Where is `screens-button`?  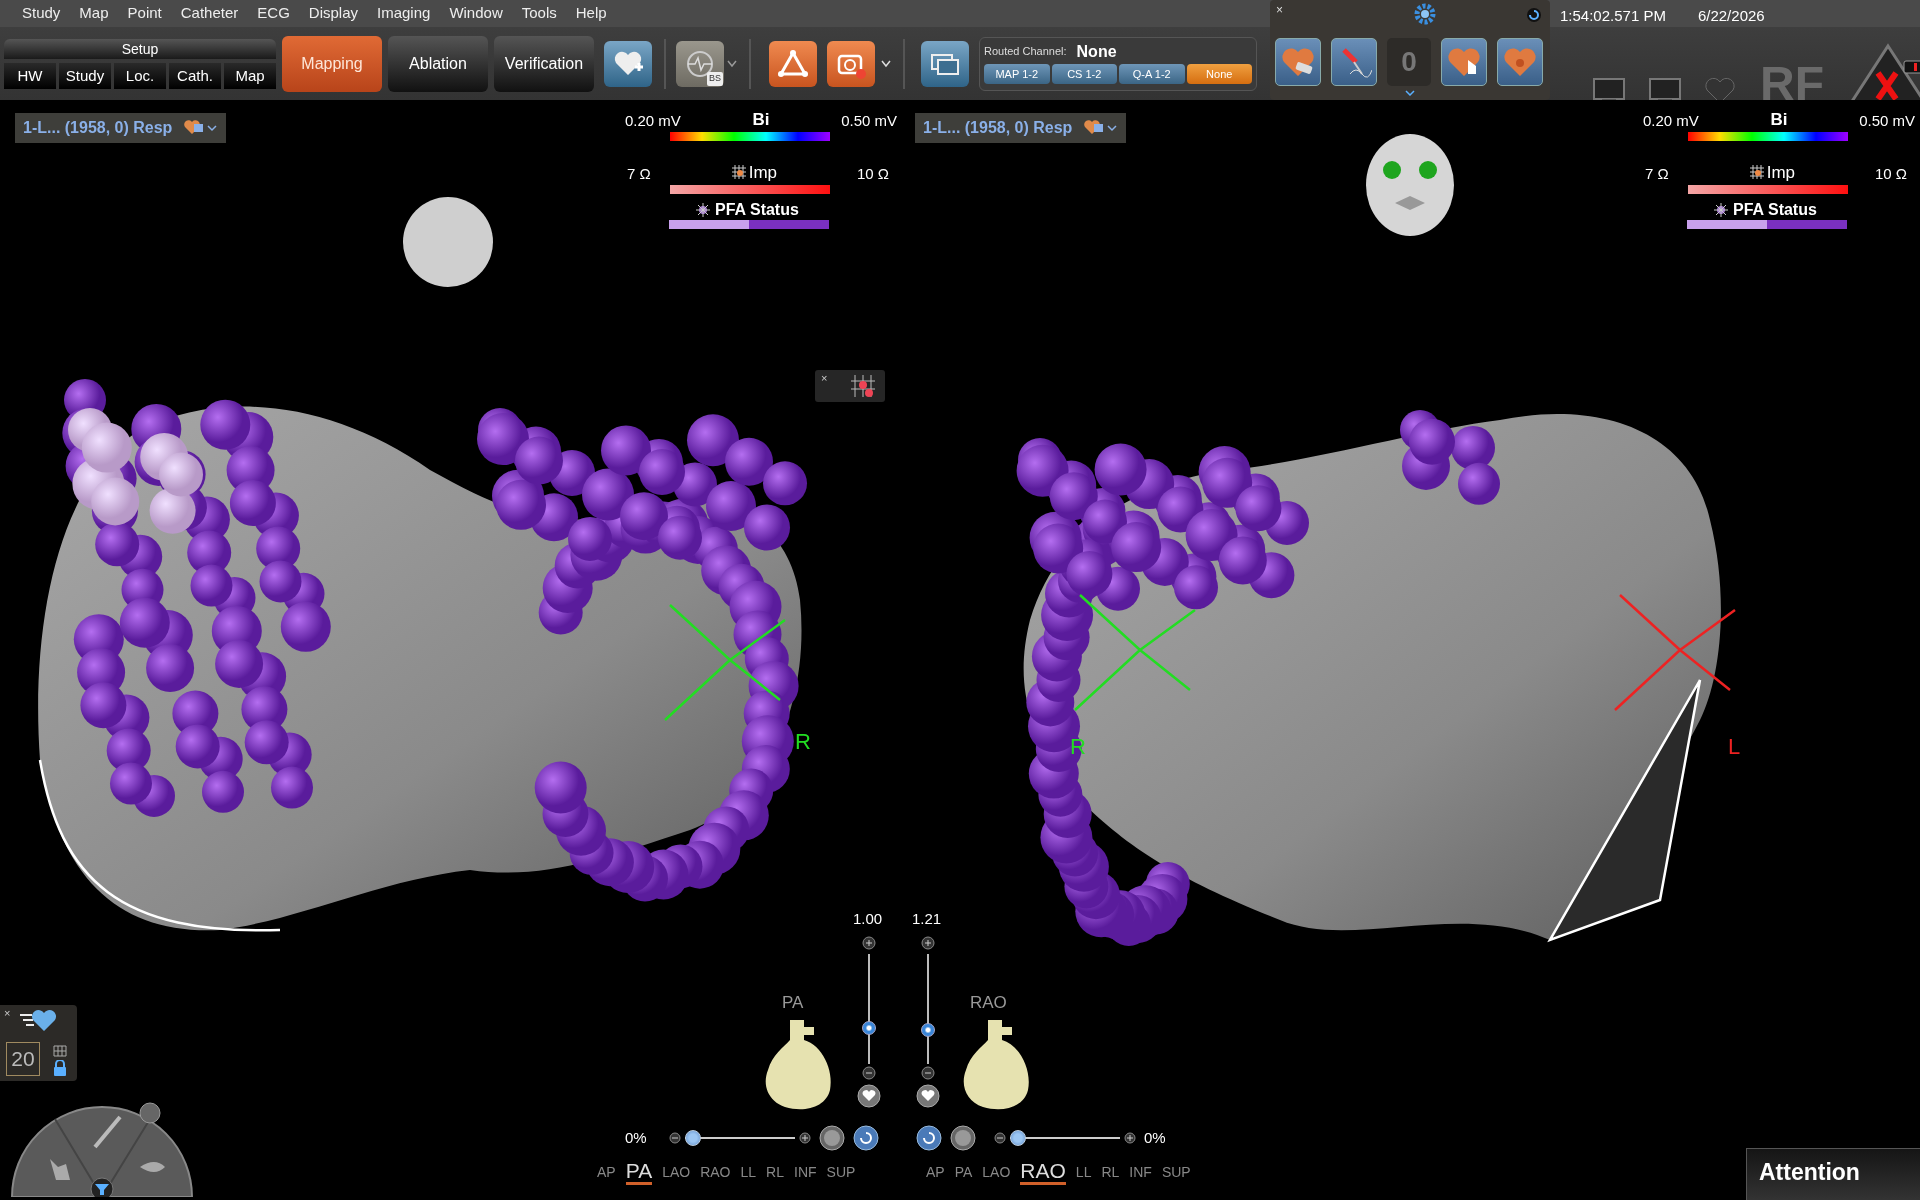
screens-button is located at coordinates (945, 63).